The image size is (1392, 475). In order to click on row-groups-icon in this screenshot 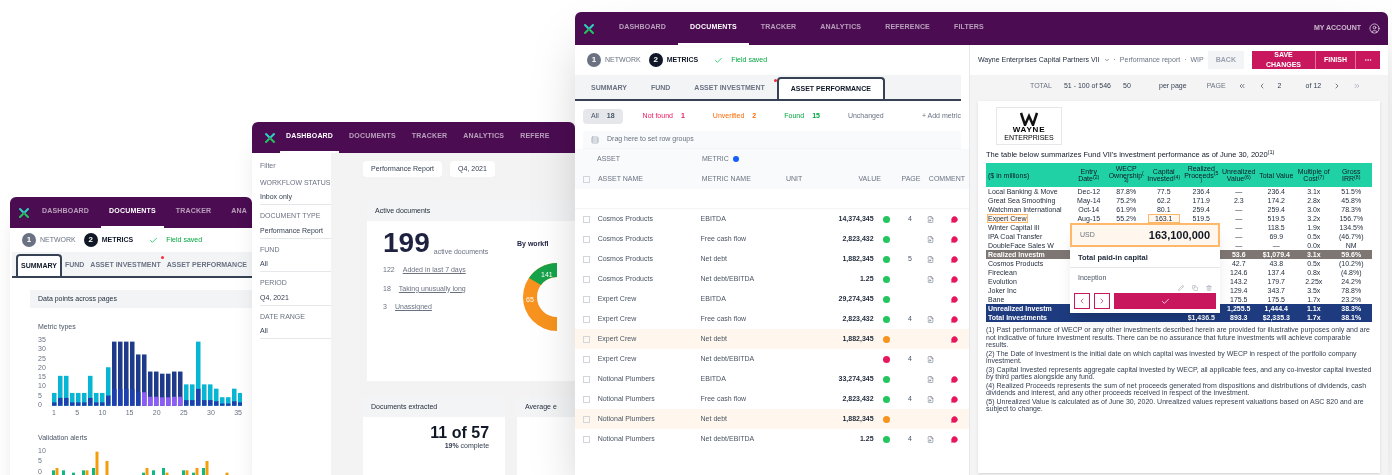, I will do `click(595, 139)`.